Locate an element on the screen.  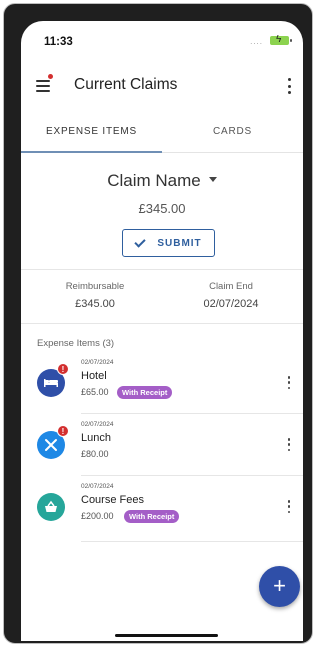
caret-down-icon is located at coordinates (212, 180).